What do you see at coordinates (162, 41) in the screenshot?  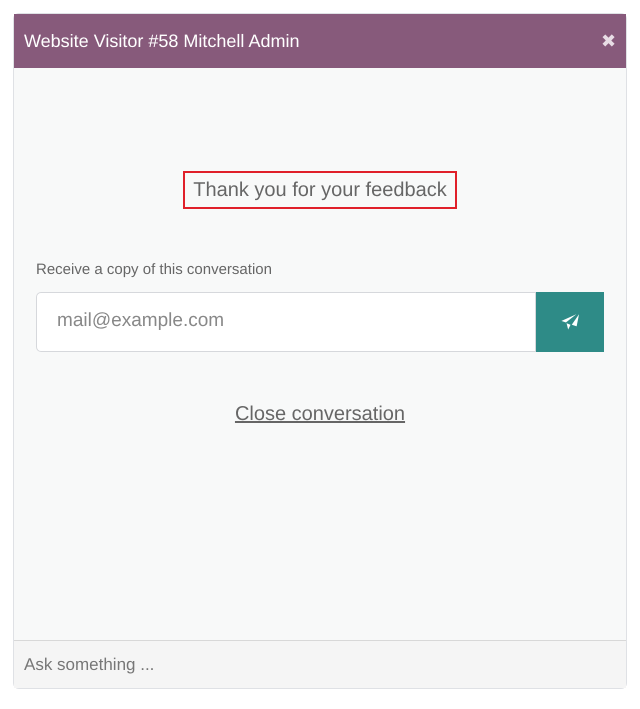 I see `window-title: Website Visitor #58 Mitchell Admin` at bounding box center [162, 41].